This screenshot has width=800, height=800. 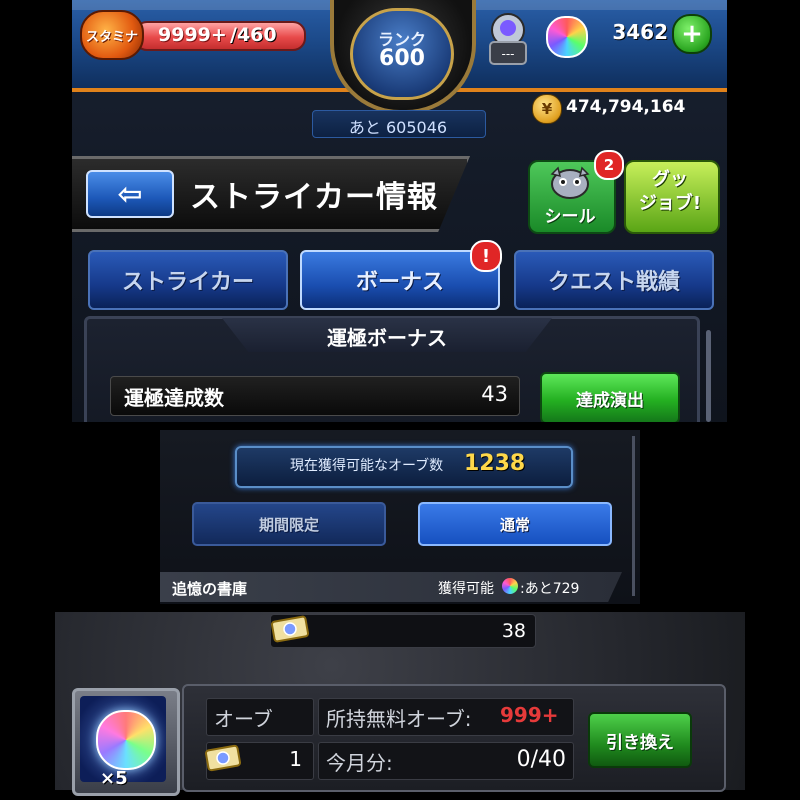 I want to click on ticket-count: 38, so click(x=513, y=631).